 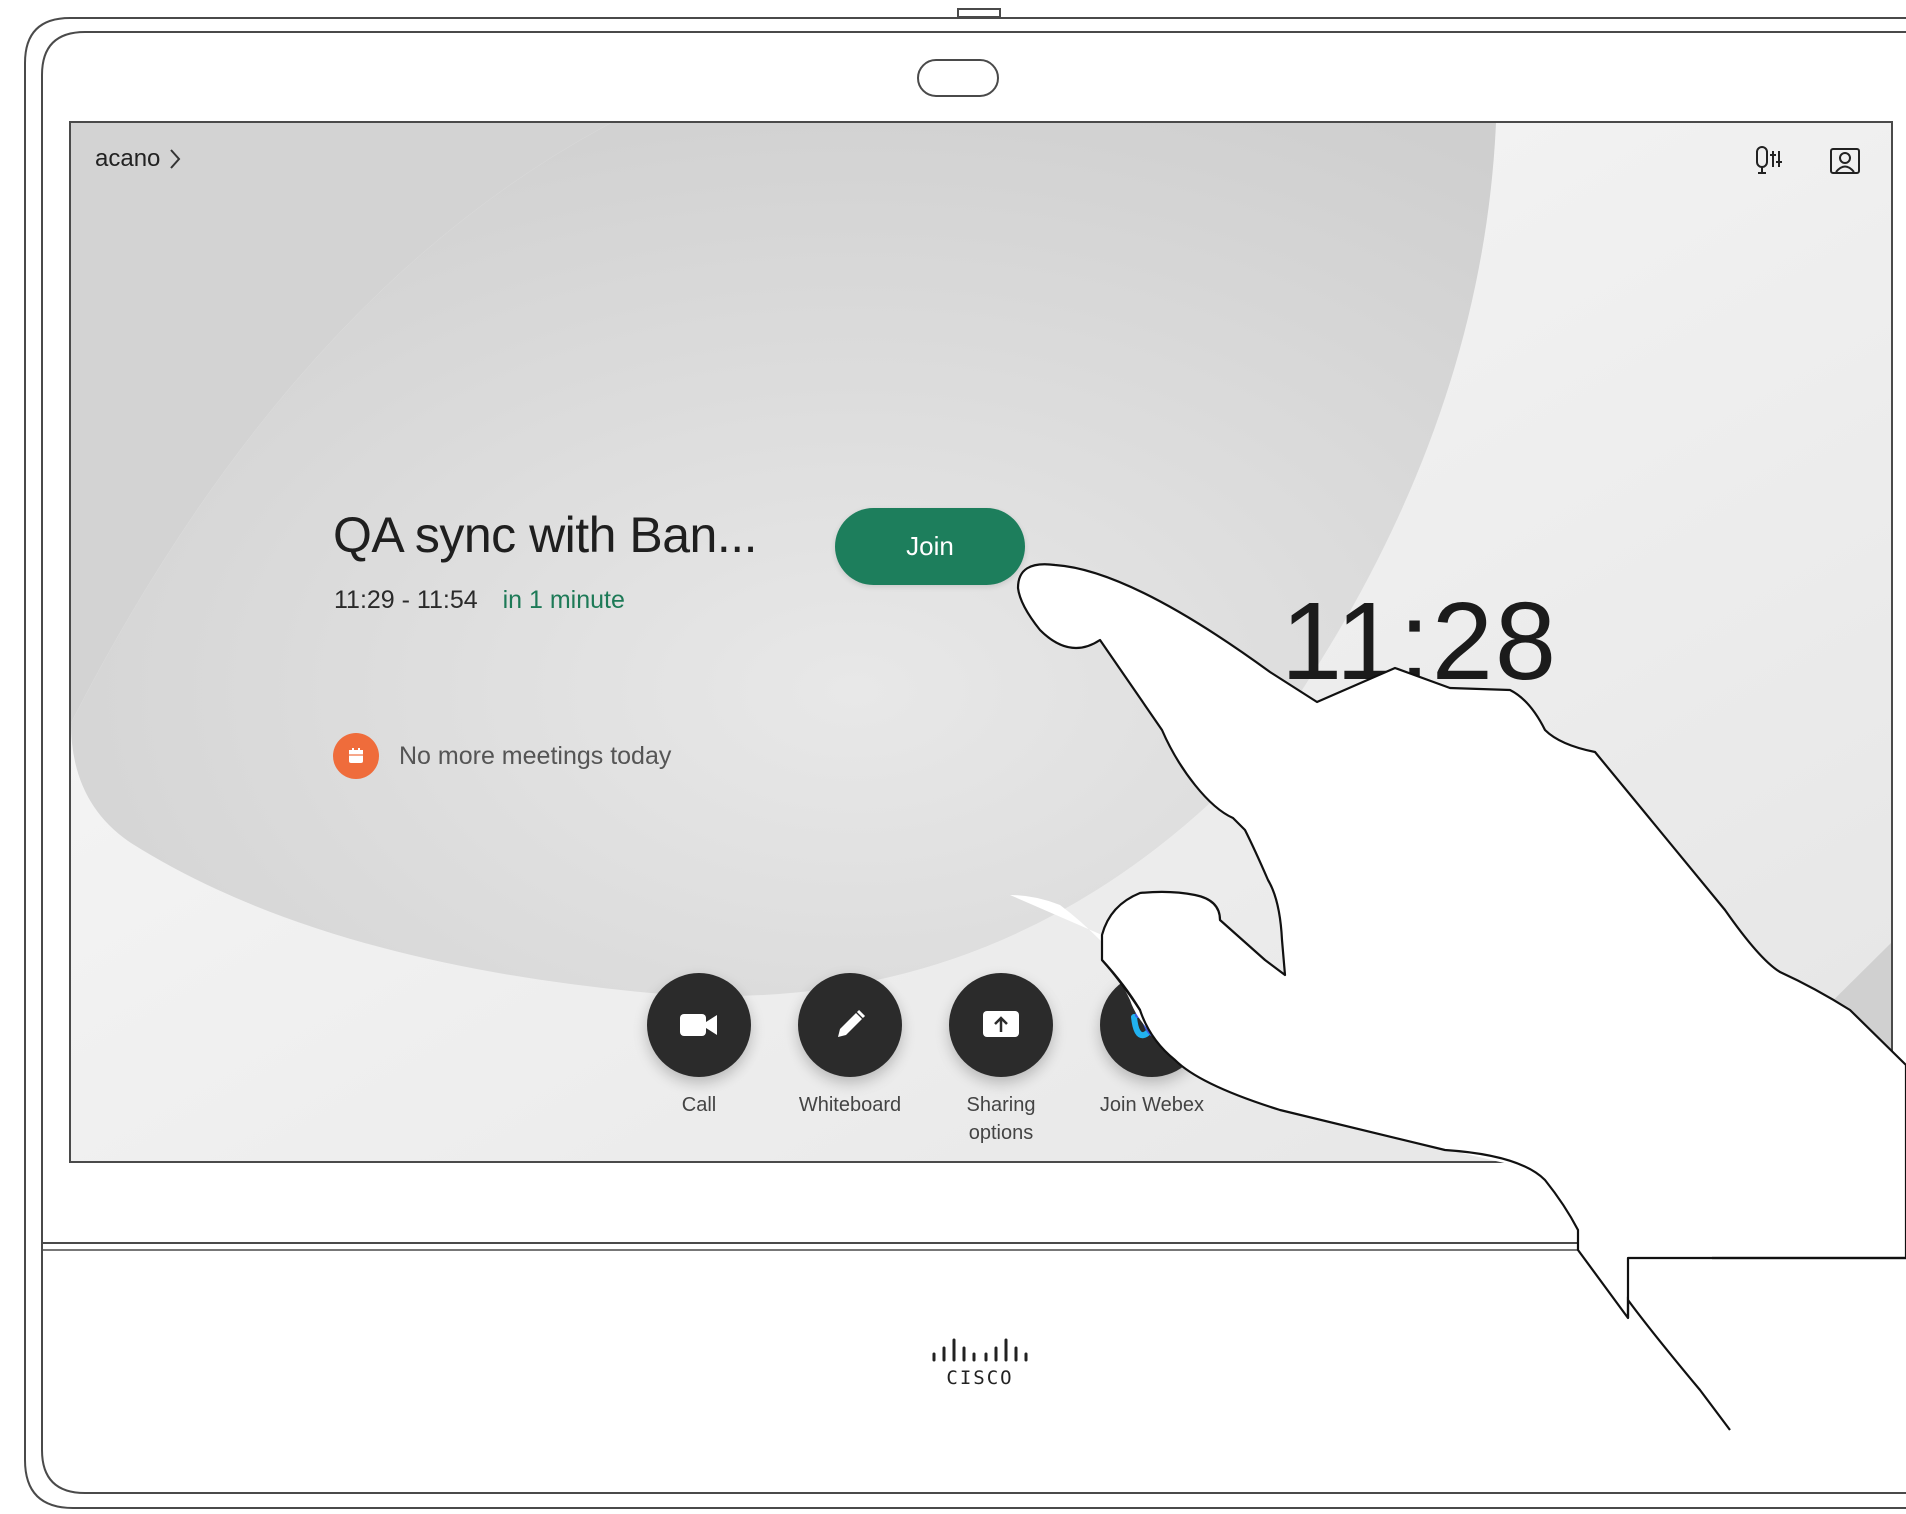 I want to click on messages-action: Mes, so click(x=1303, y=1046).